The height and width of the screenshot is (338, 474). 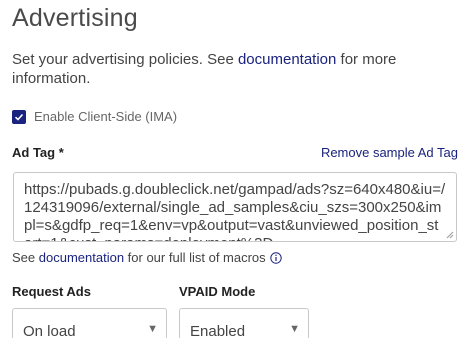 I want to click on info-icon, so click(x=275, y=257).